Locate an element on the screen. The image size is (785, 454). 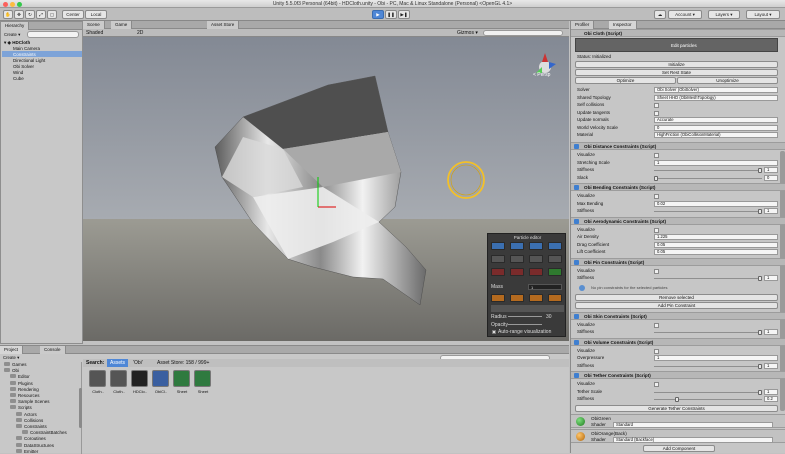
radius-value: 30 is located at coordinates (549, 317).